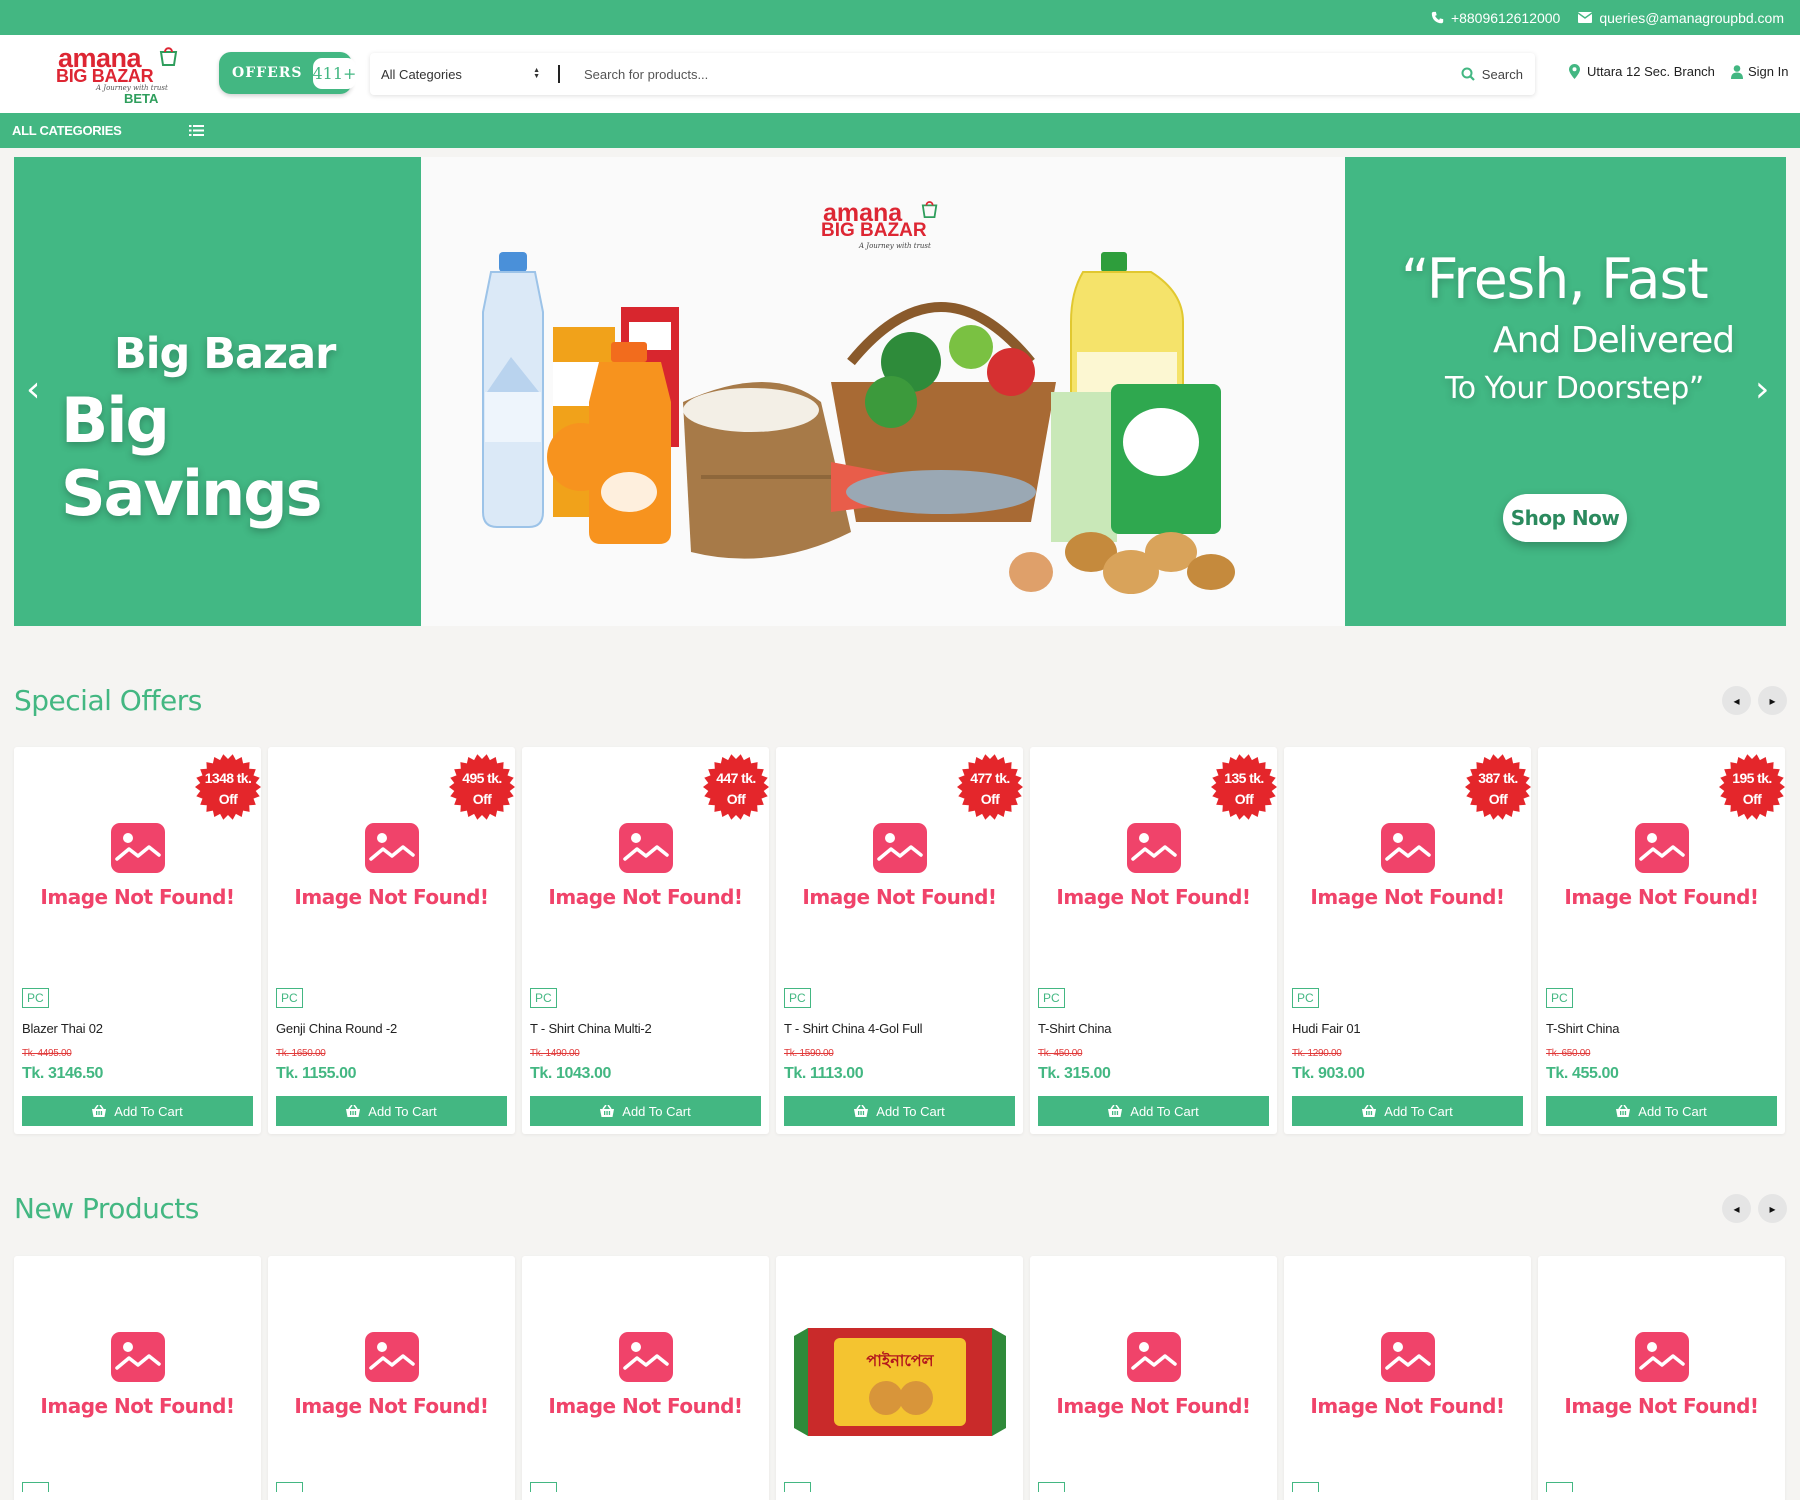 The image size is (1800, 1500). Describe the element at coordinates (1574, 388) in the screenshot. I see `hero-quote-line3: To Your Doorstep”` at that location.